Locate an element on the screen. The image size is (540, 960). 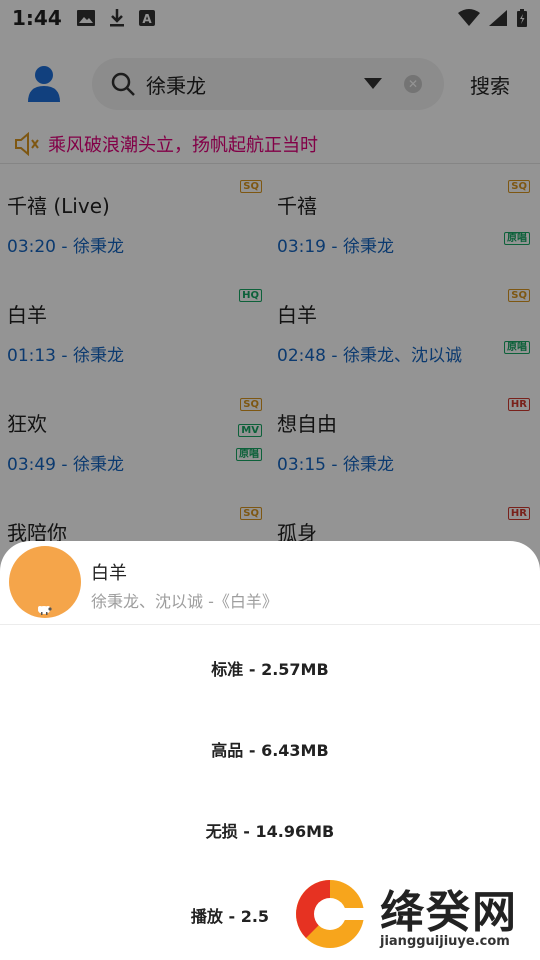
watermark-url: jiangguijiuye.com is located at coordinates (445, 941).